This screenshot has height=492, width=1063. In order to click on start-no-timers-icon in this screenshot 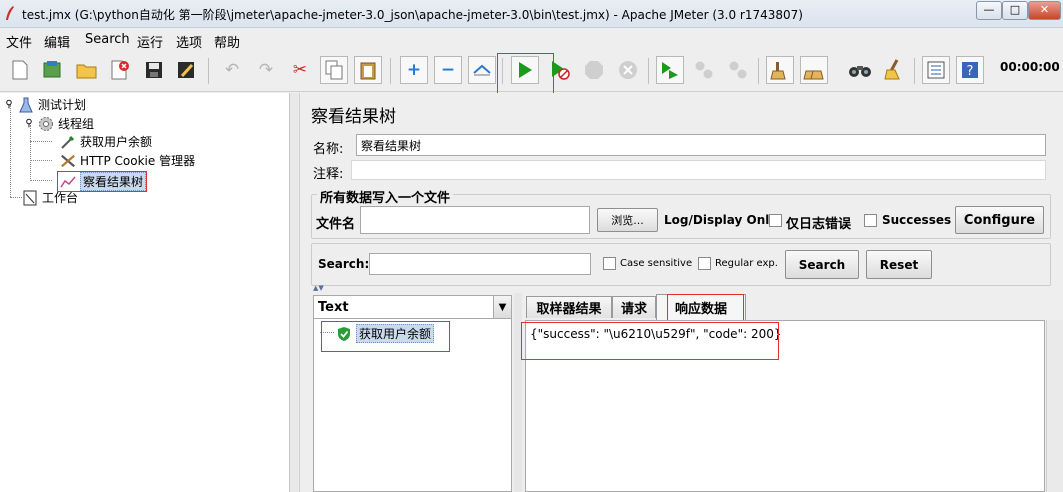, I will do `click(560, 70)`.